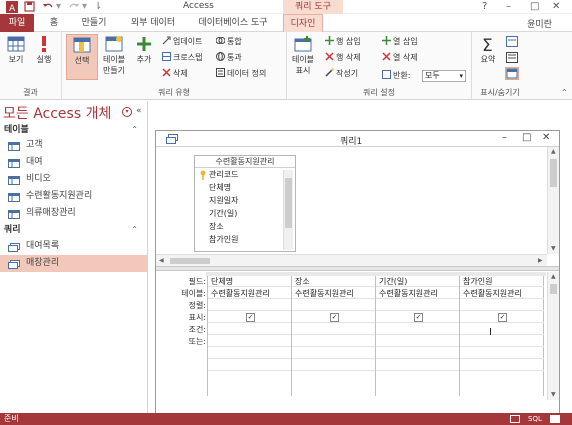 This screenshot has width=572, height=425. What do you see at coordinates (228, 42) in the screenshot?
I see `union-button: 통합` at bounding box center [228, 42].